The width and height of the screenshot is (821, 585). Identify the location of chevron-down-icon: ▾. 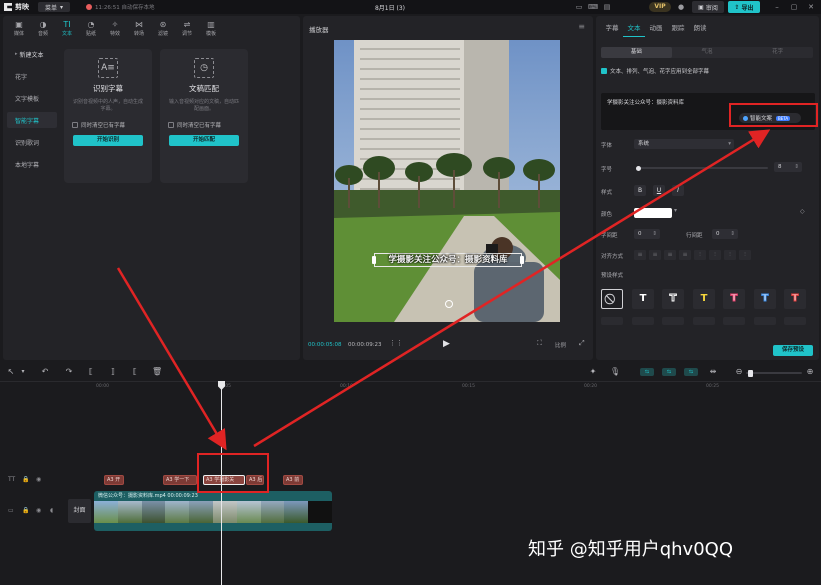
(23, 372).